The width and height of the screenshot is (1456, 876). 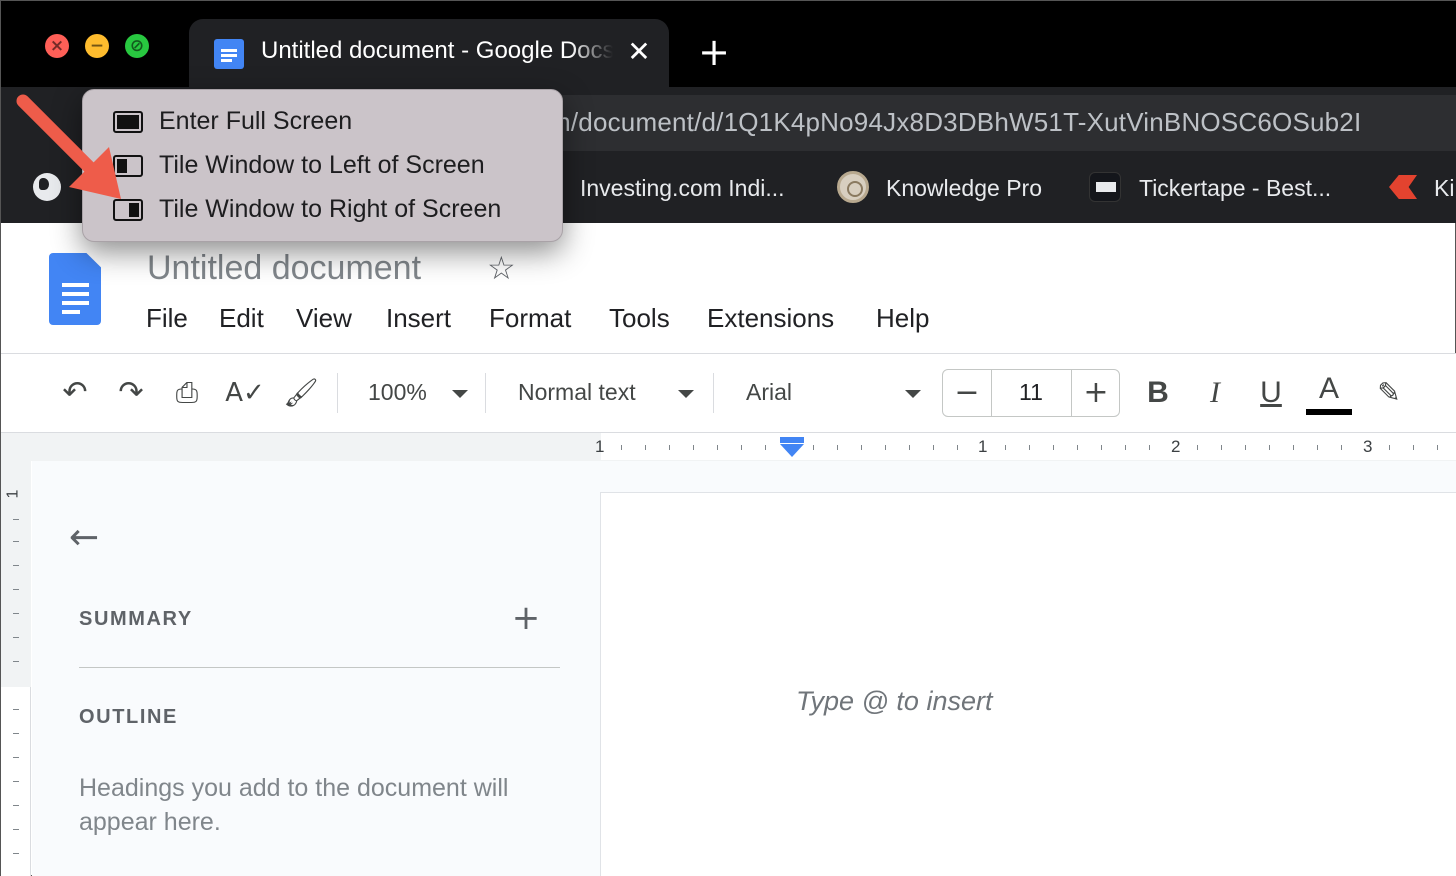 I want to click on bookmark-ki: Ki, so click(x=1444, y=188).